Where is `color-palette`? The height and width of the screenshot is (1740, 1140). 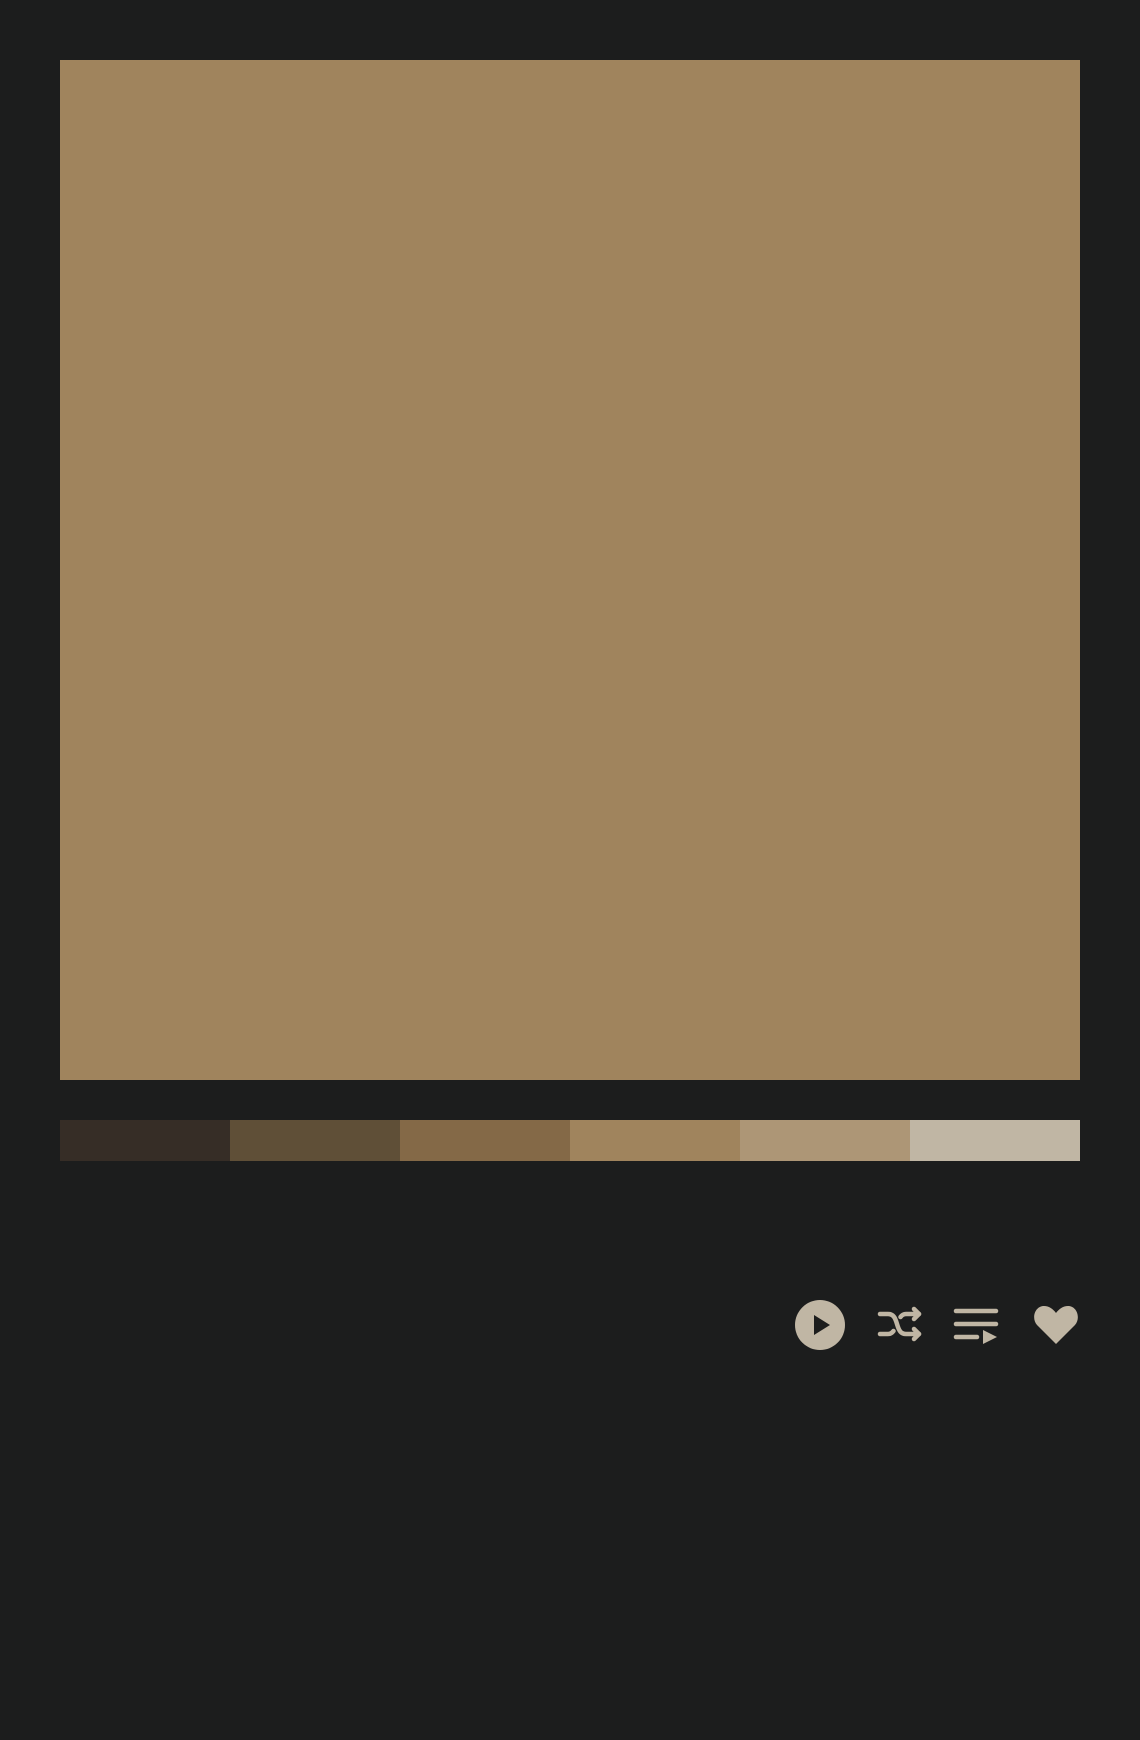 color-palette is located at coordinates (570, 1140).